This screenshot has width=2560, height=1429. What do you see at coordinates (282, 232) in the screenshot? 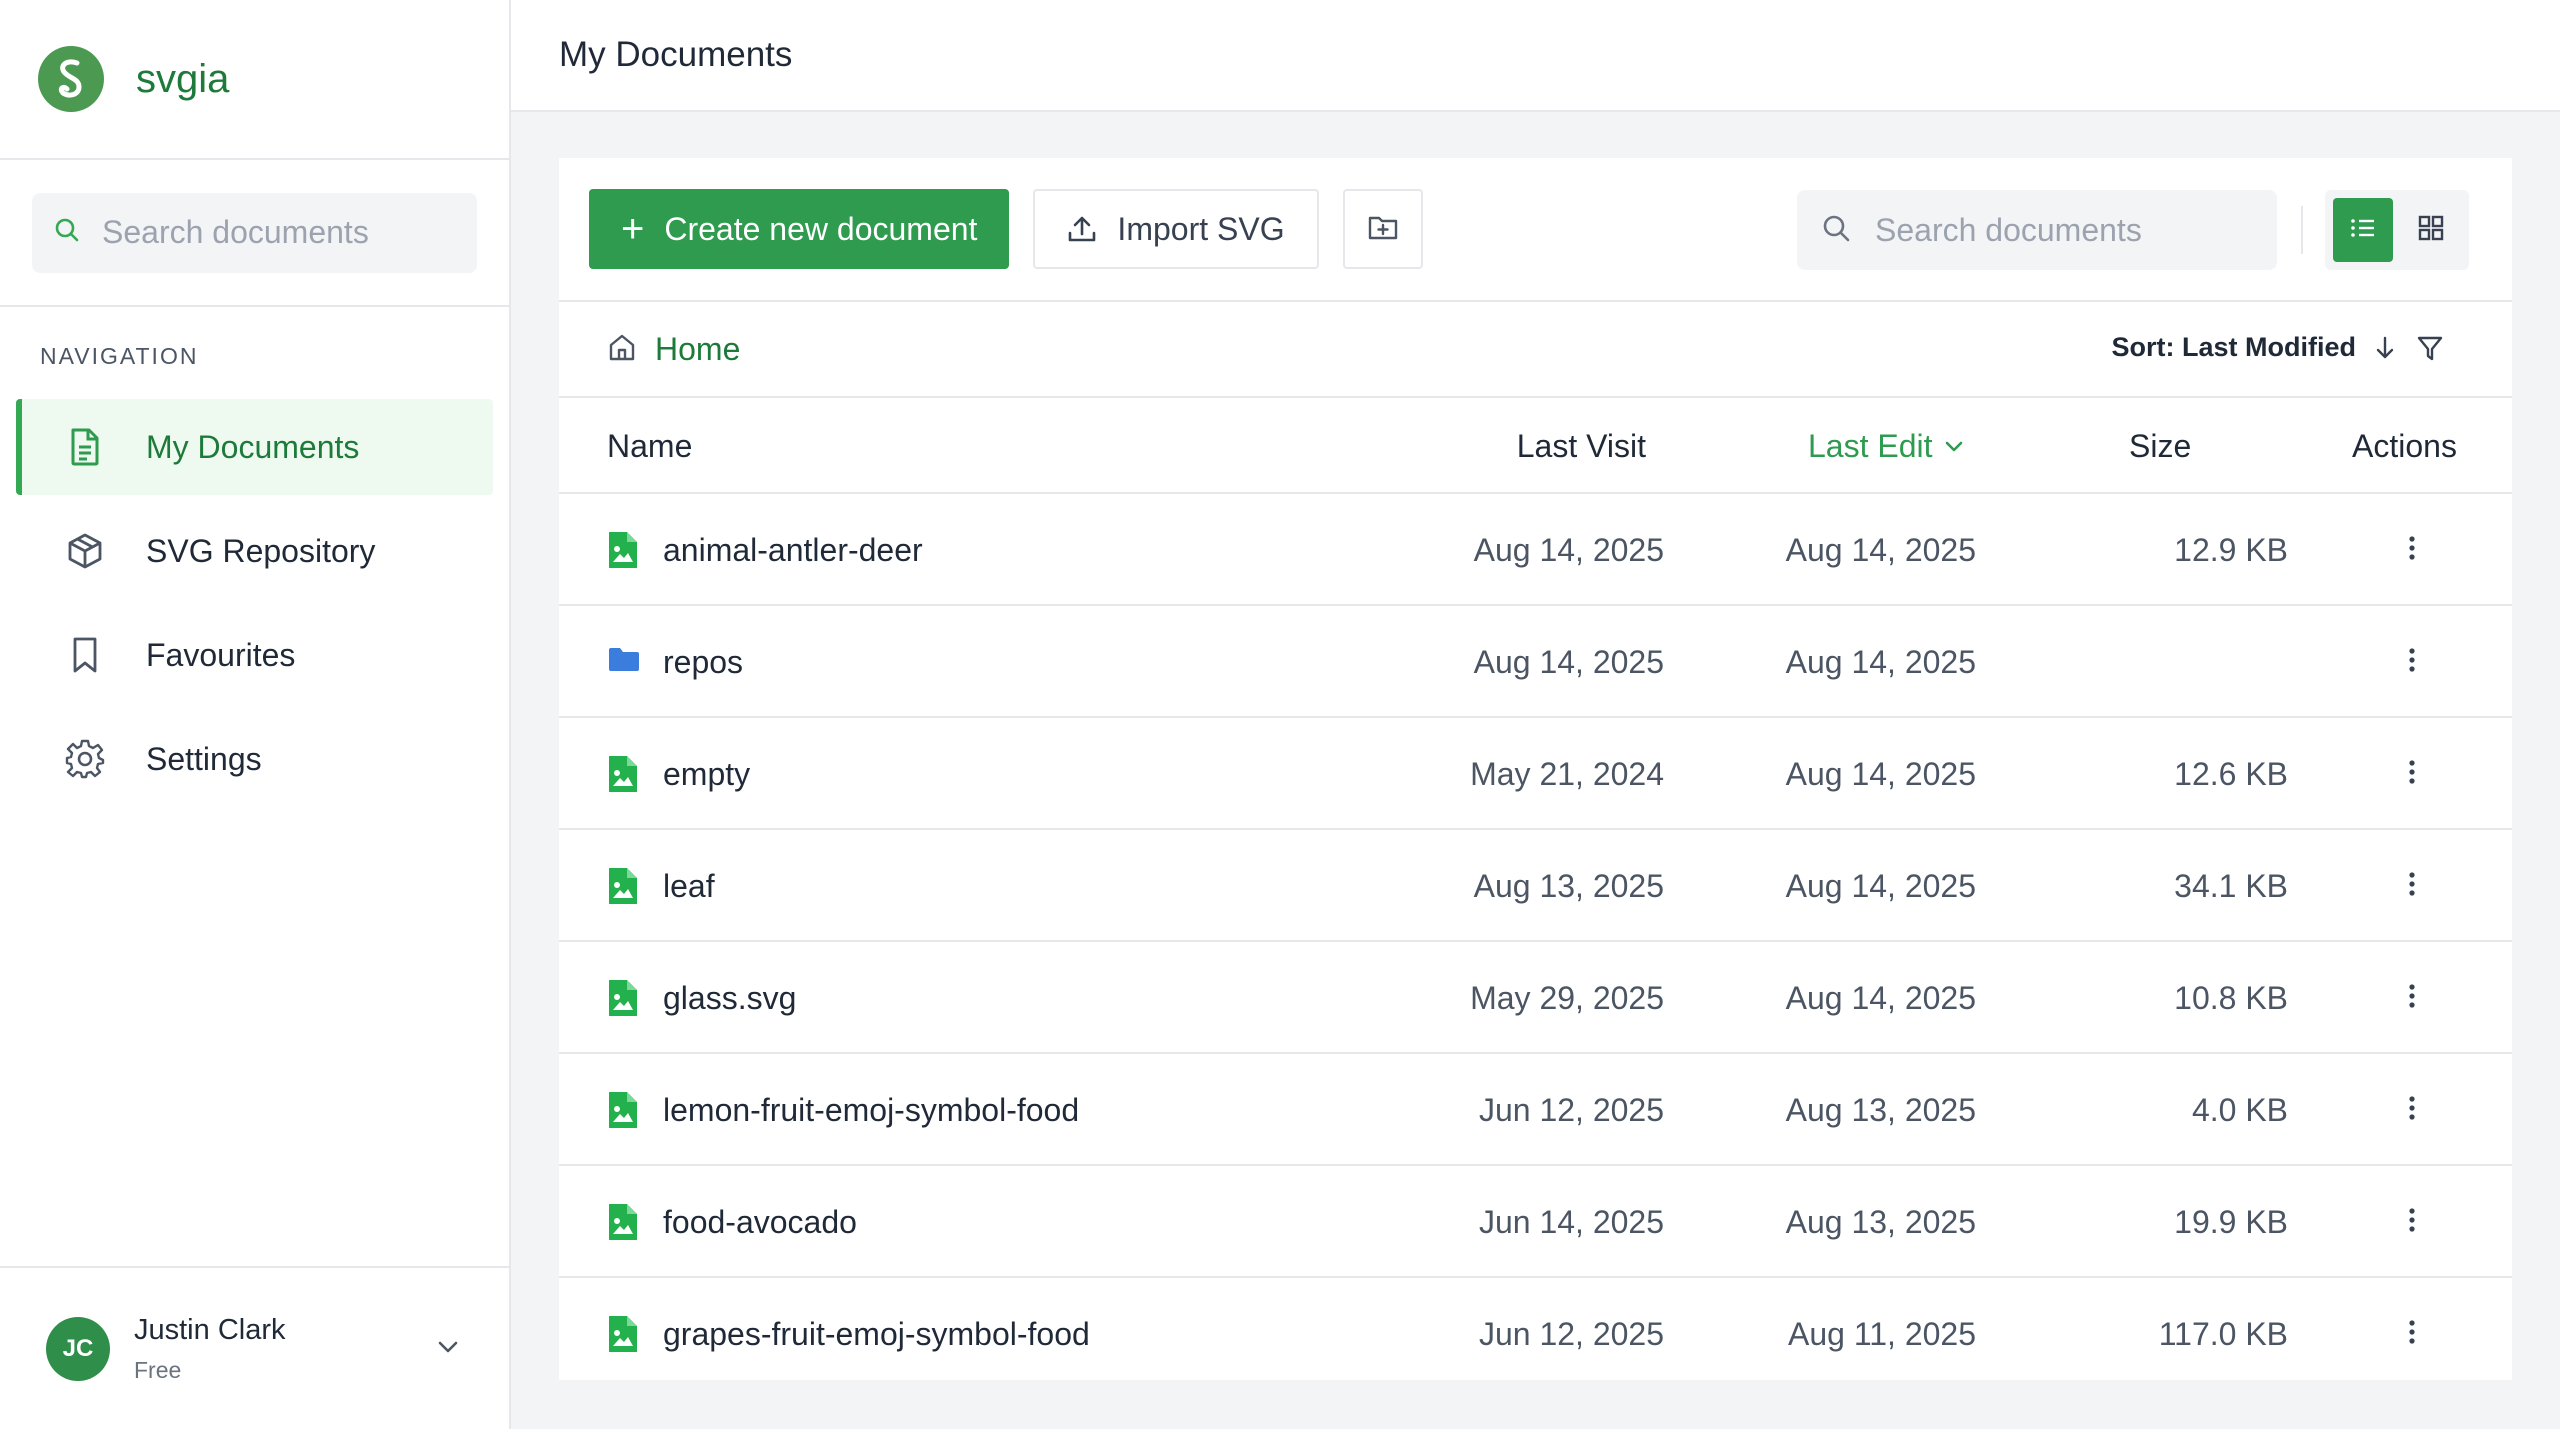
I see `sidebar-search-input` at bounding box center [282, 232].